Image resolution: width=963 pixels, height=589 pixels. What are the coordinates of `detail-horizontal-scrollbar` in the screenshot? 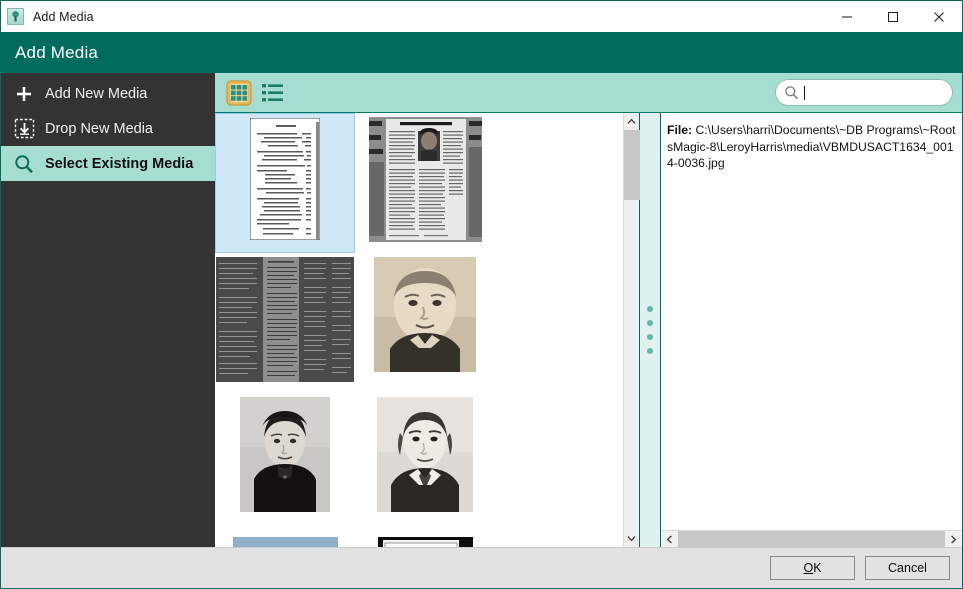 It's located at (811, 539).